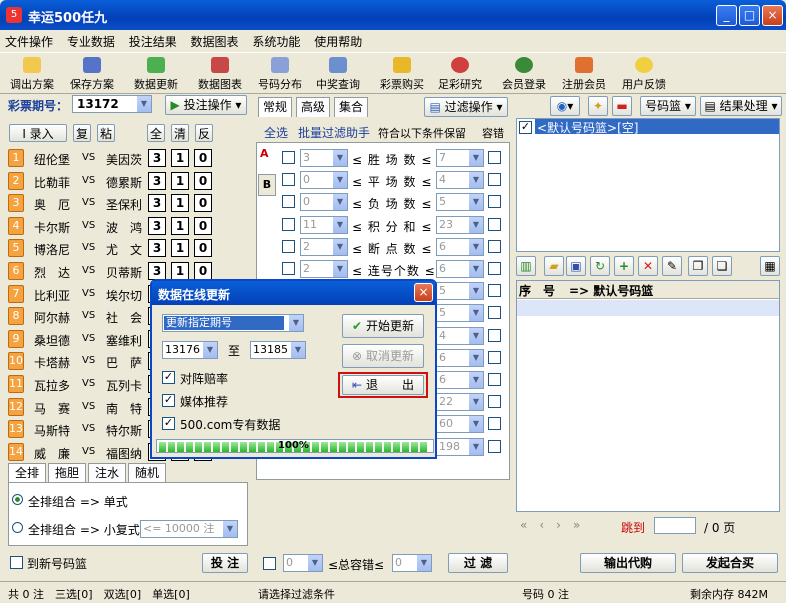 This screenshot has width=786, height=603. I want to click on menu-system: 系统功能, so click(276, 41).